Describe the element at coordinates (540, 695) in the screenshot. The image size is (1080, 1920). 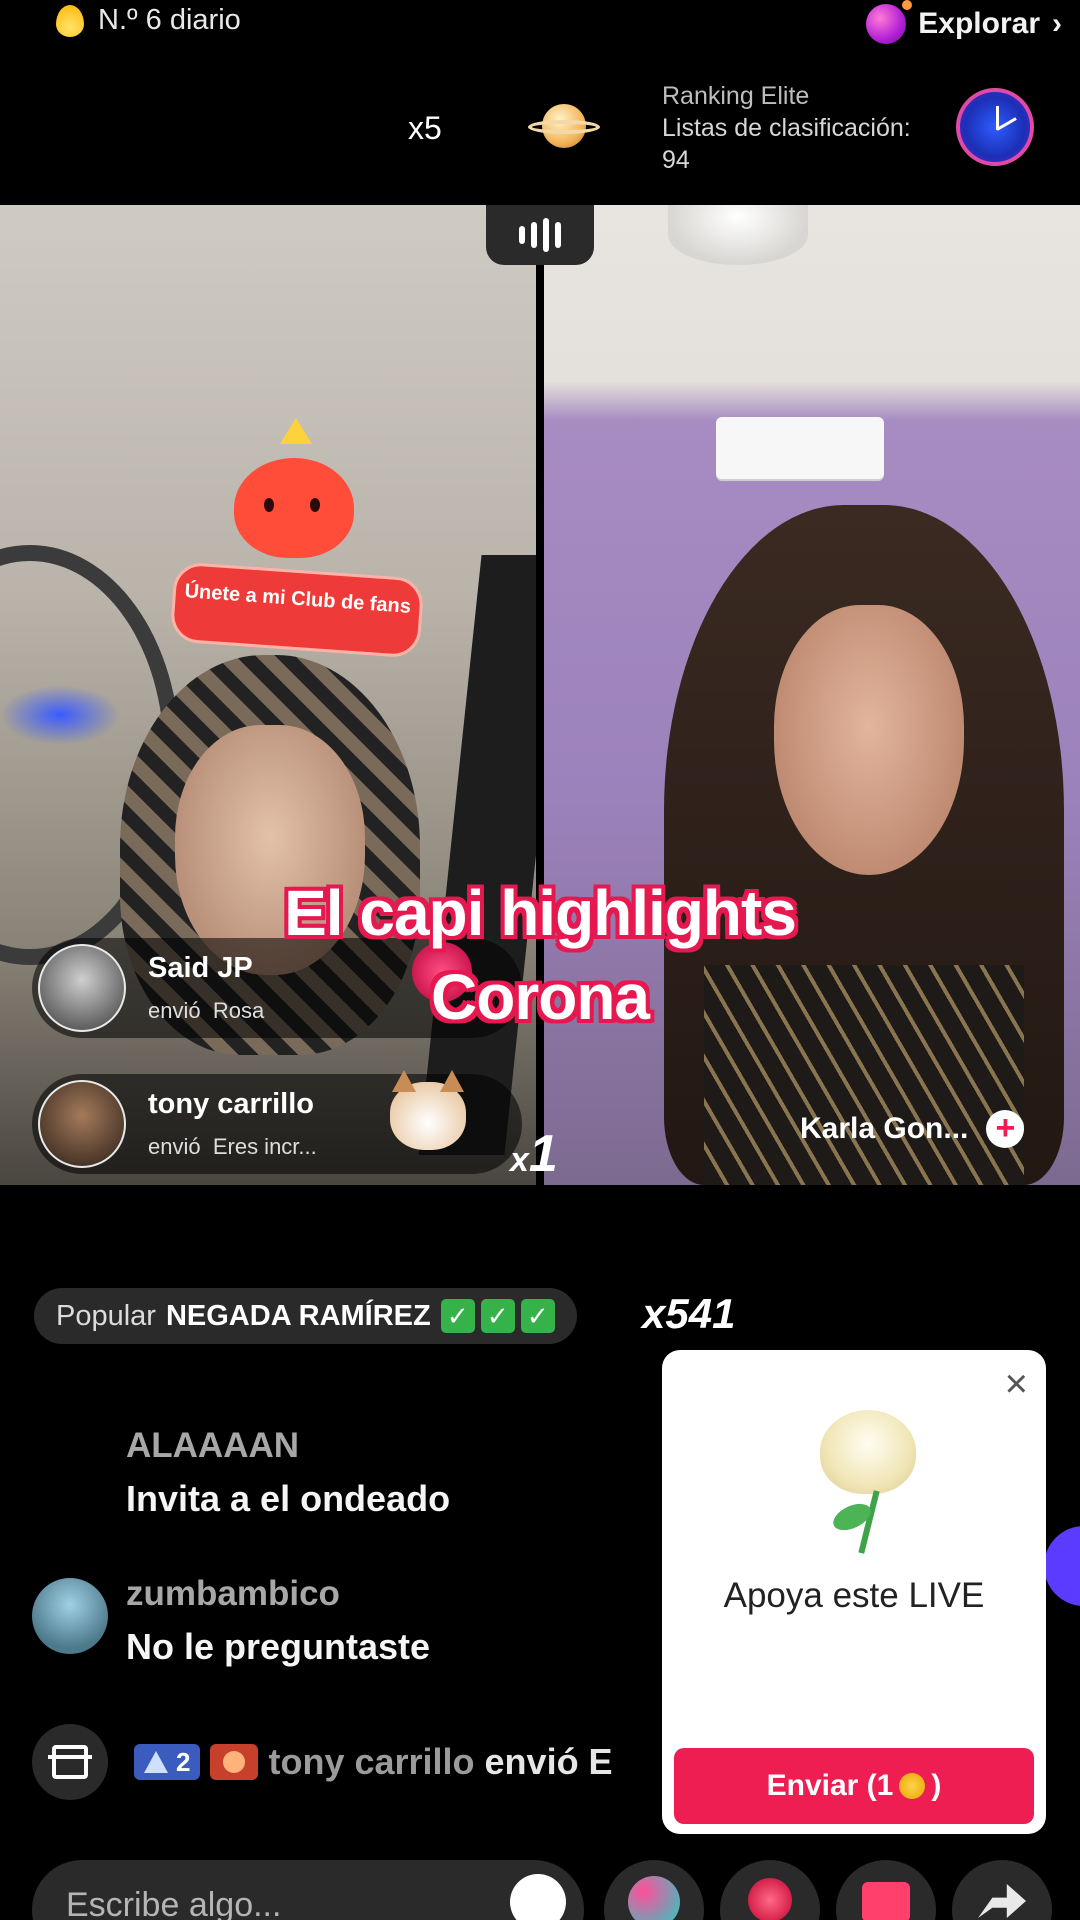
I see `video-divider` at that location.